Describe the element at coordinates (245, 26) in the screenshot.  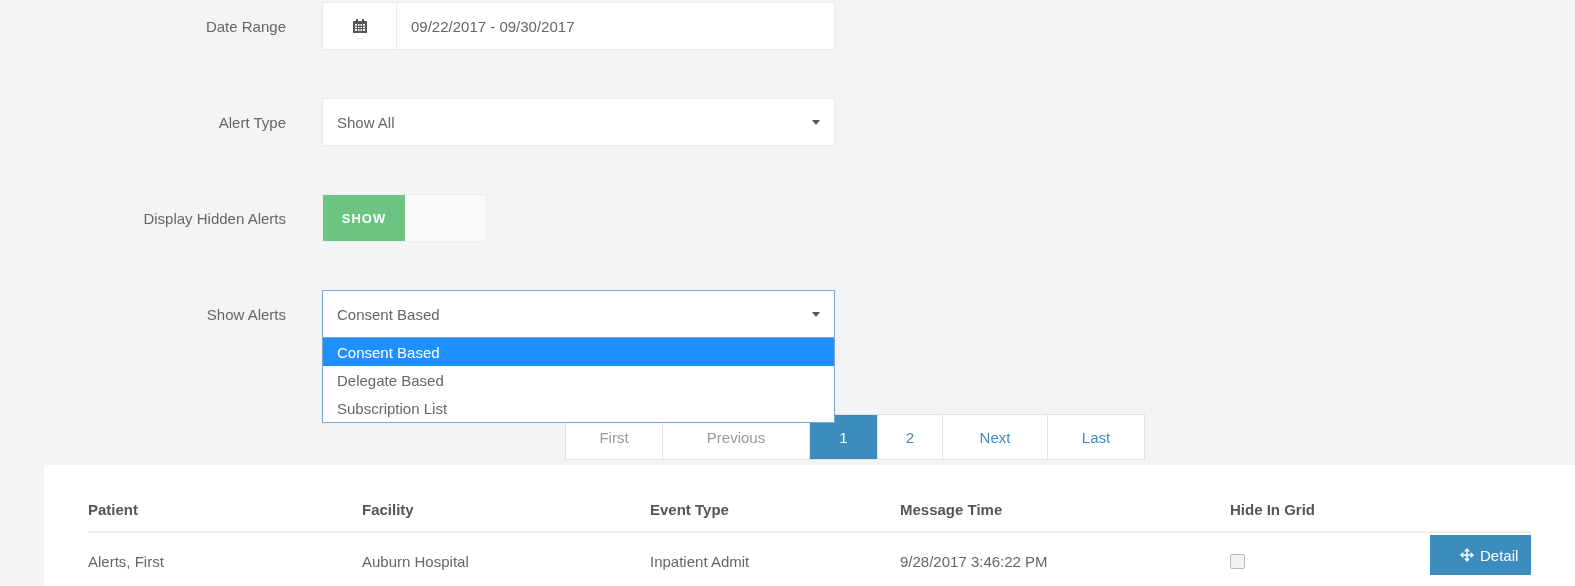
I see `field-label: Date Range` at that location.